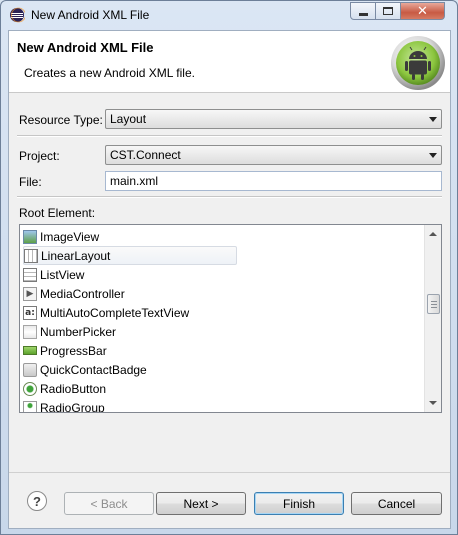  I want to click on list-item: ProgressBar, so click(223, 350).